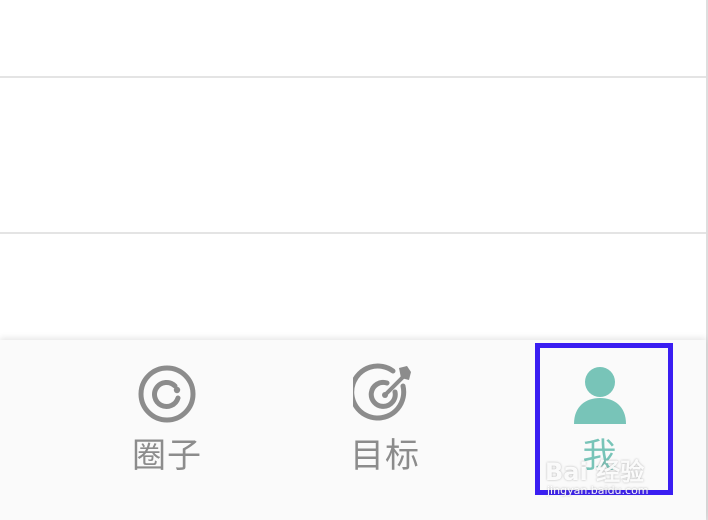 Image resolution: width=708 pixels, height=520 pixels. I want to click on tab-circle: 圈子, so click(167, 415).